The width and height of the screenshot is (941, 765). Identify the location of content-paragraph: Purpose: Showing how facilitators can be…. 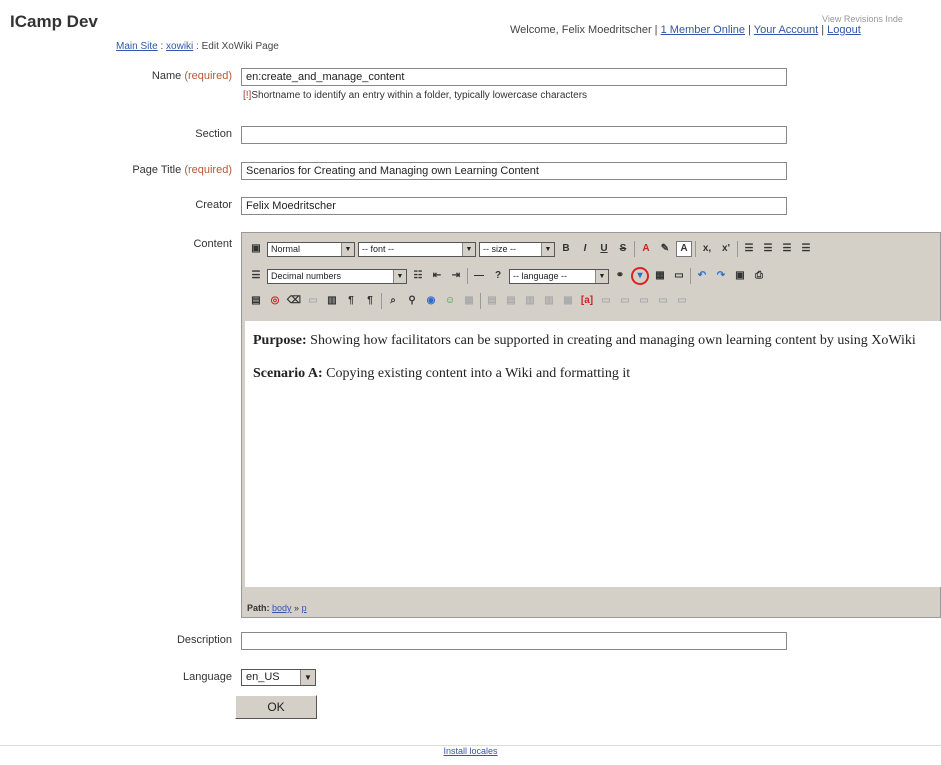
(593, 340).